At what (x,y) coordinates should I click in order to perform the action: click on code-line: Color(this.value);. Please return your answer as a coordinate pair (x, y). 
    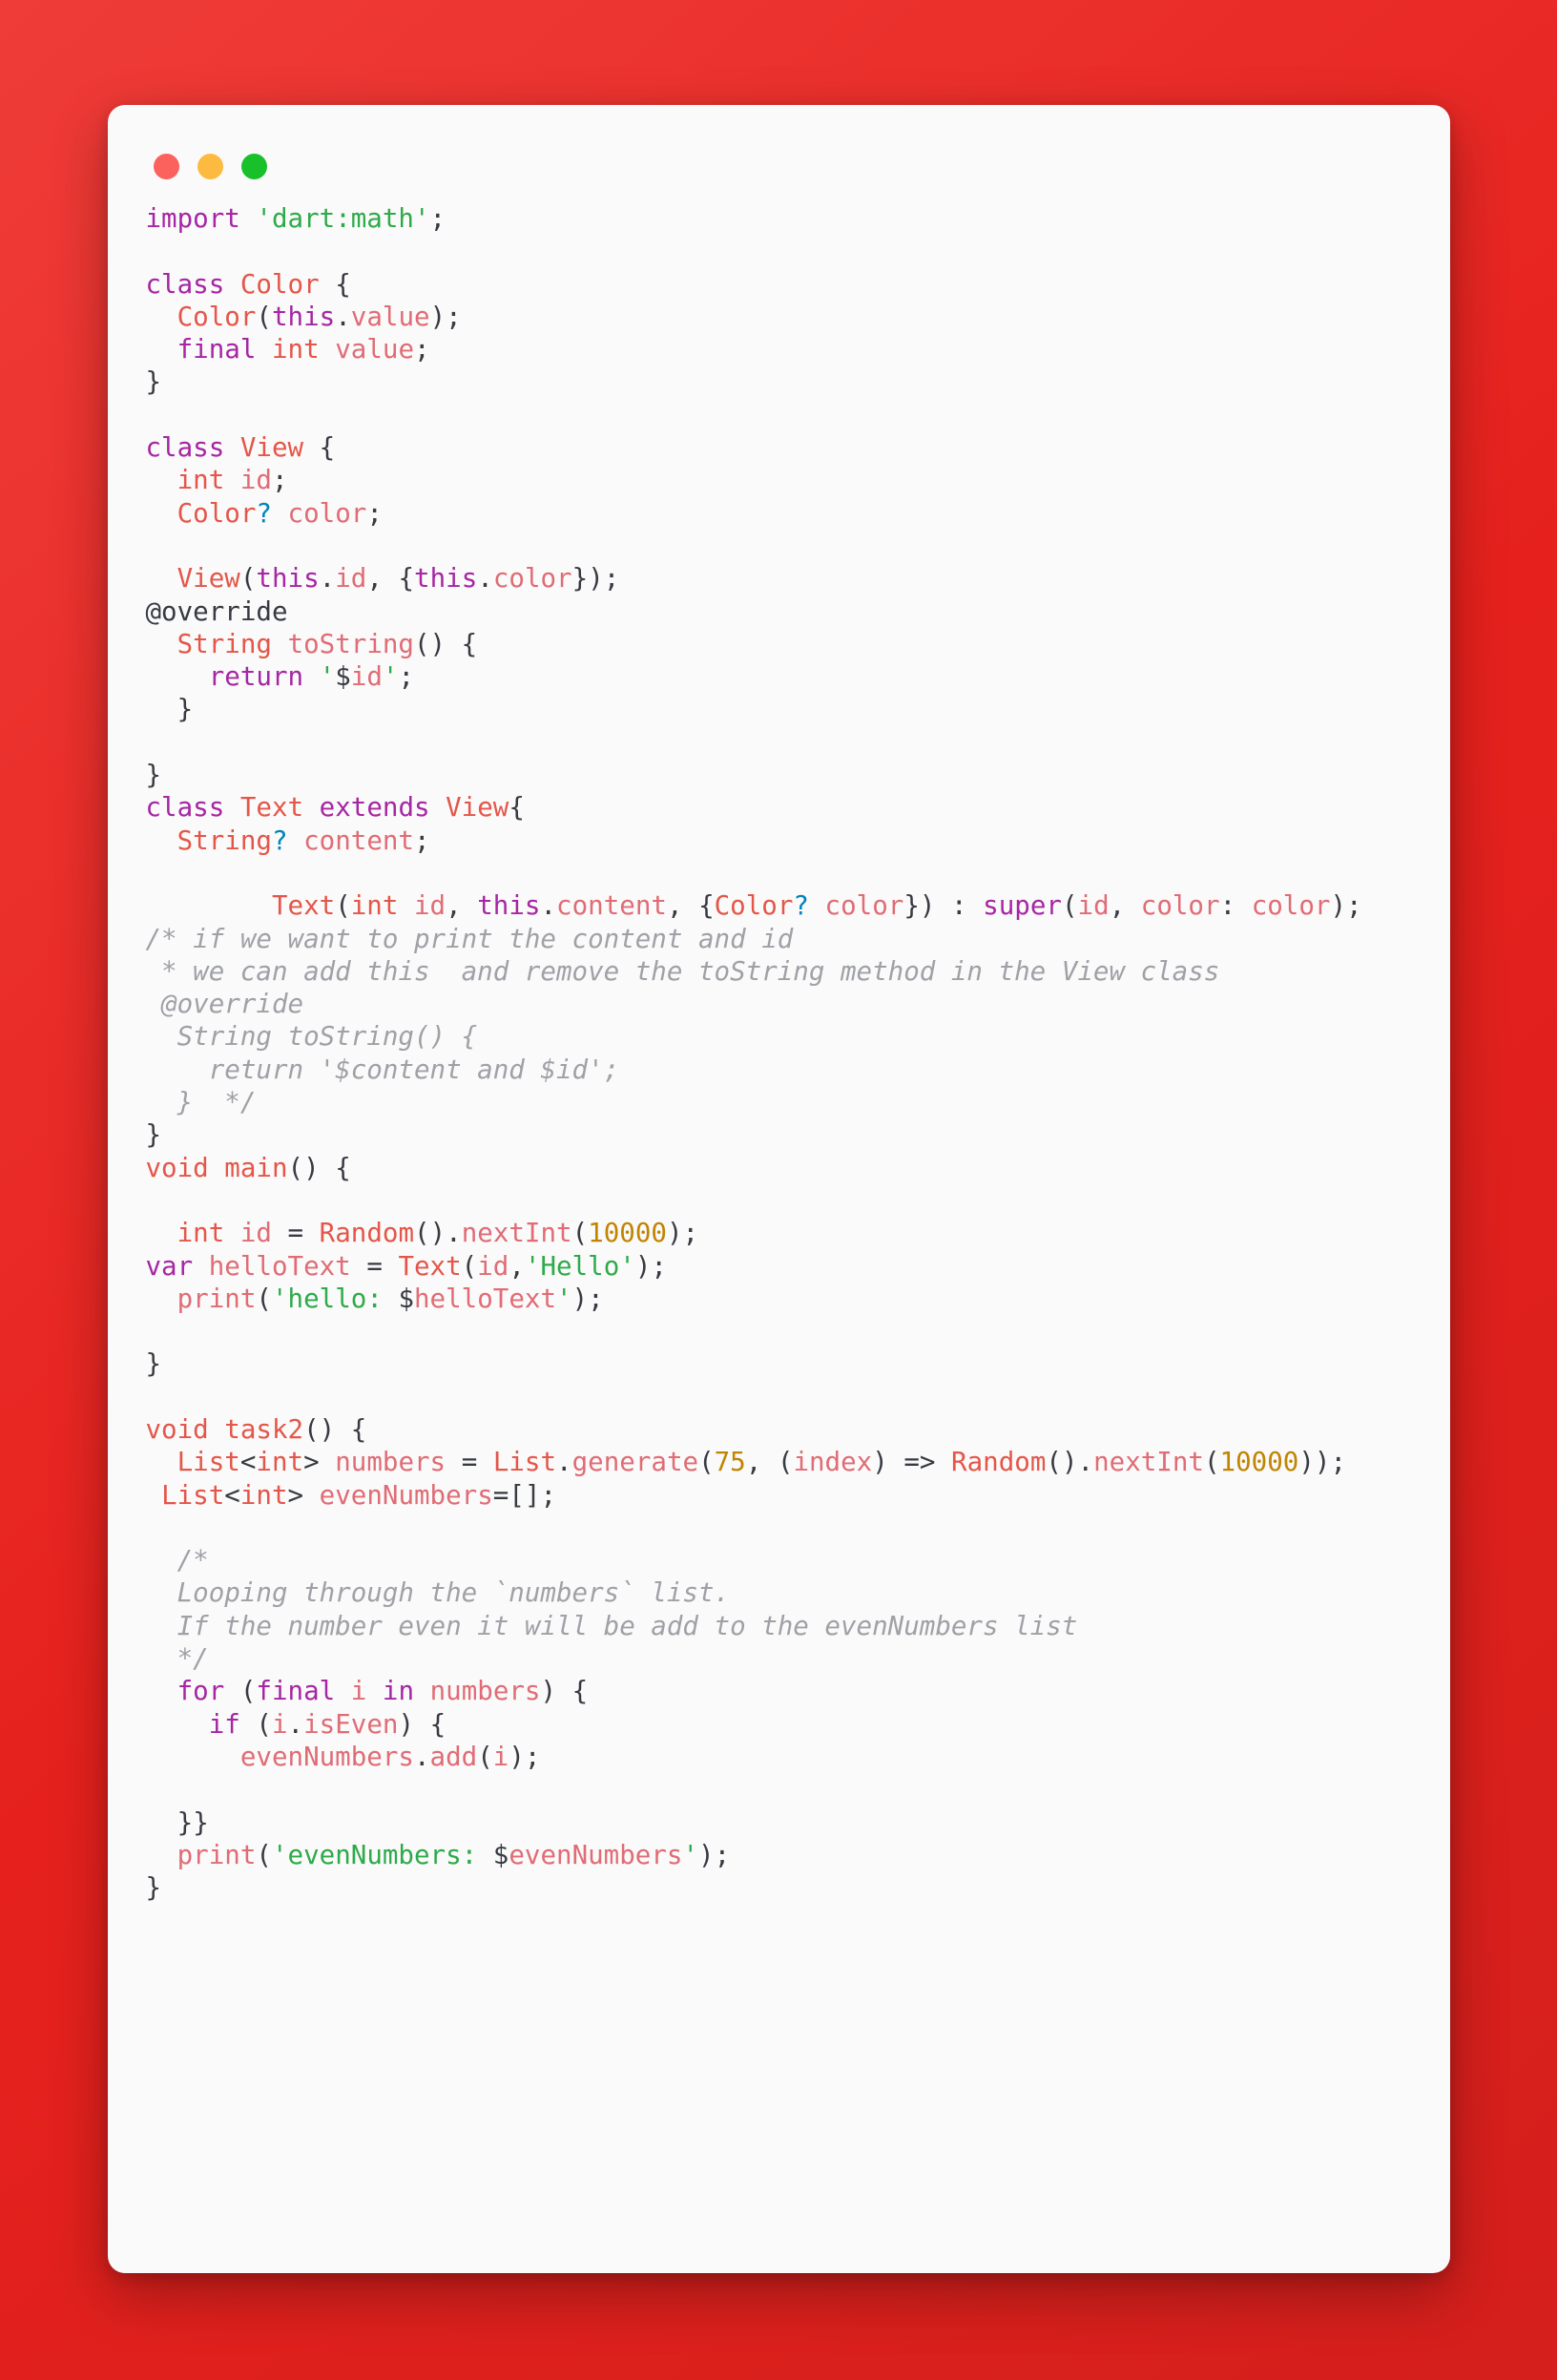
    Looking at the image, I should click on (319, 317).